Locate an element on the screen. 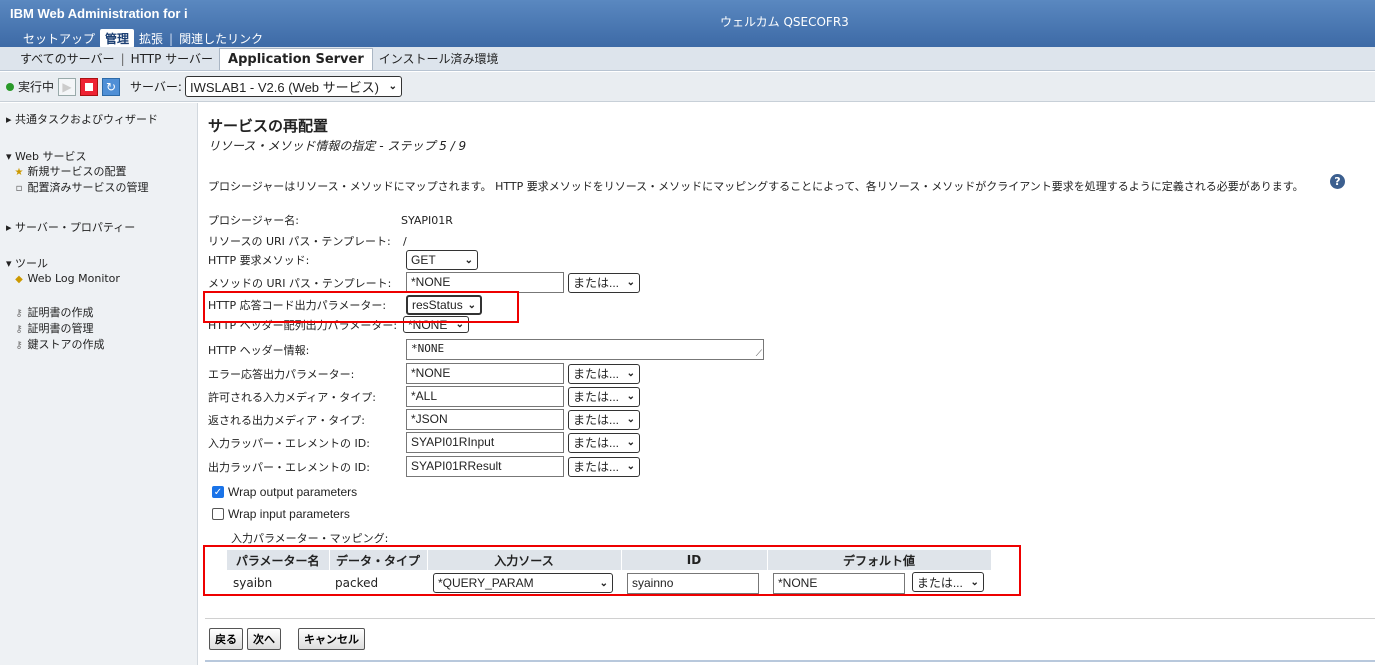 The image size is (1375, 665). output-wrapper-or-select: または... ⌄ is located at coordinates (604, 466).